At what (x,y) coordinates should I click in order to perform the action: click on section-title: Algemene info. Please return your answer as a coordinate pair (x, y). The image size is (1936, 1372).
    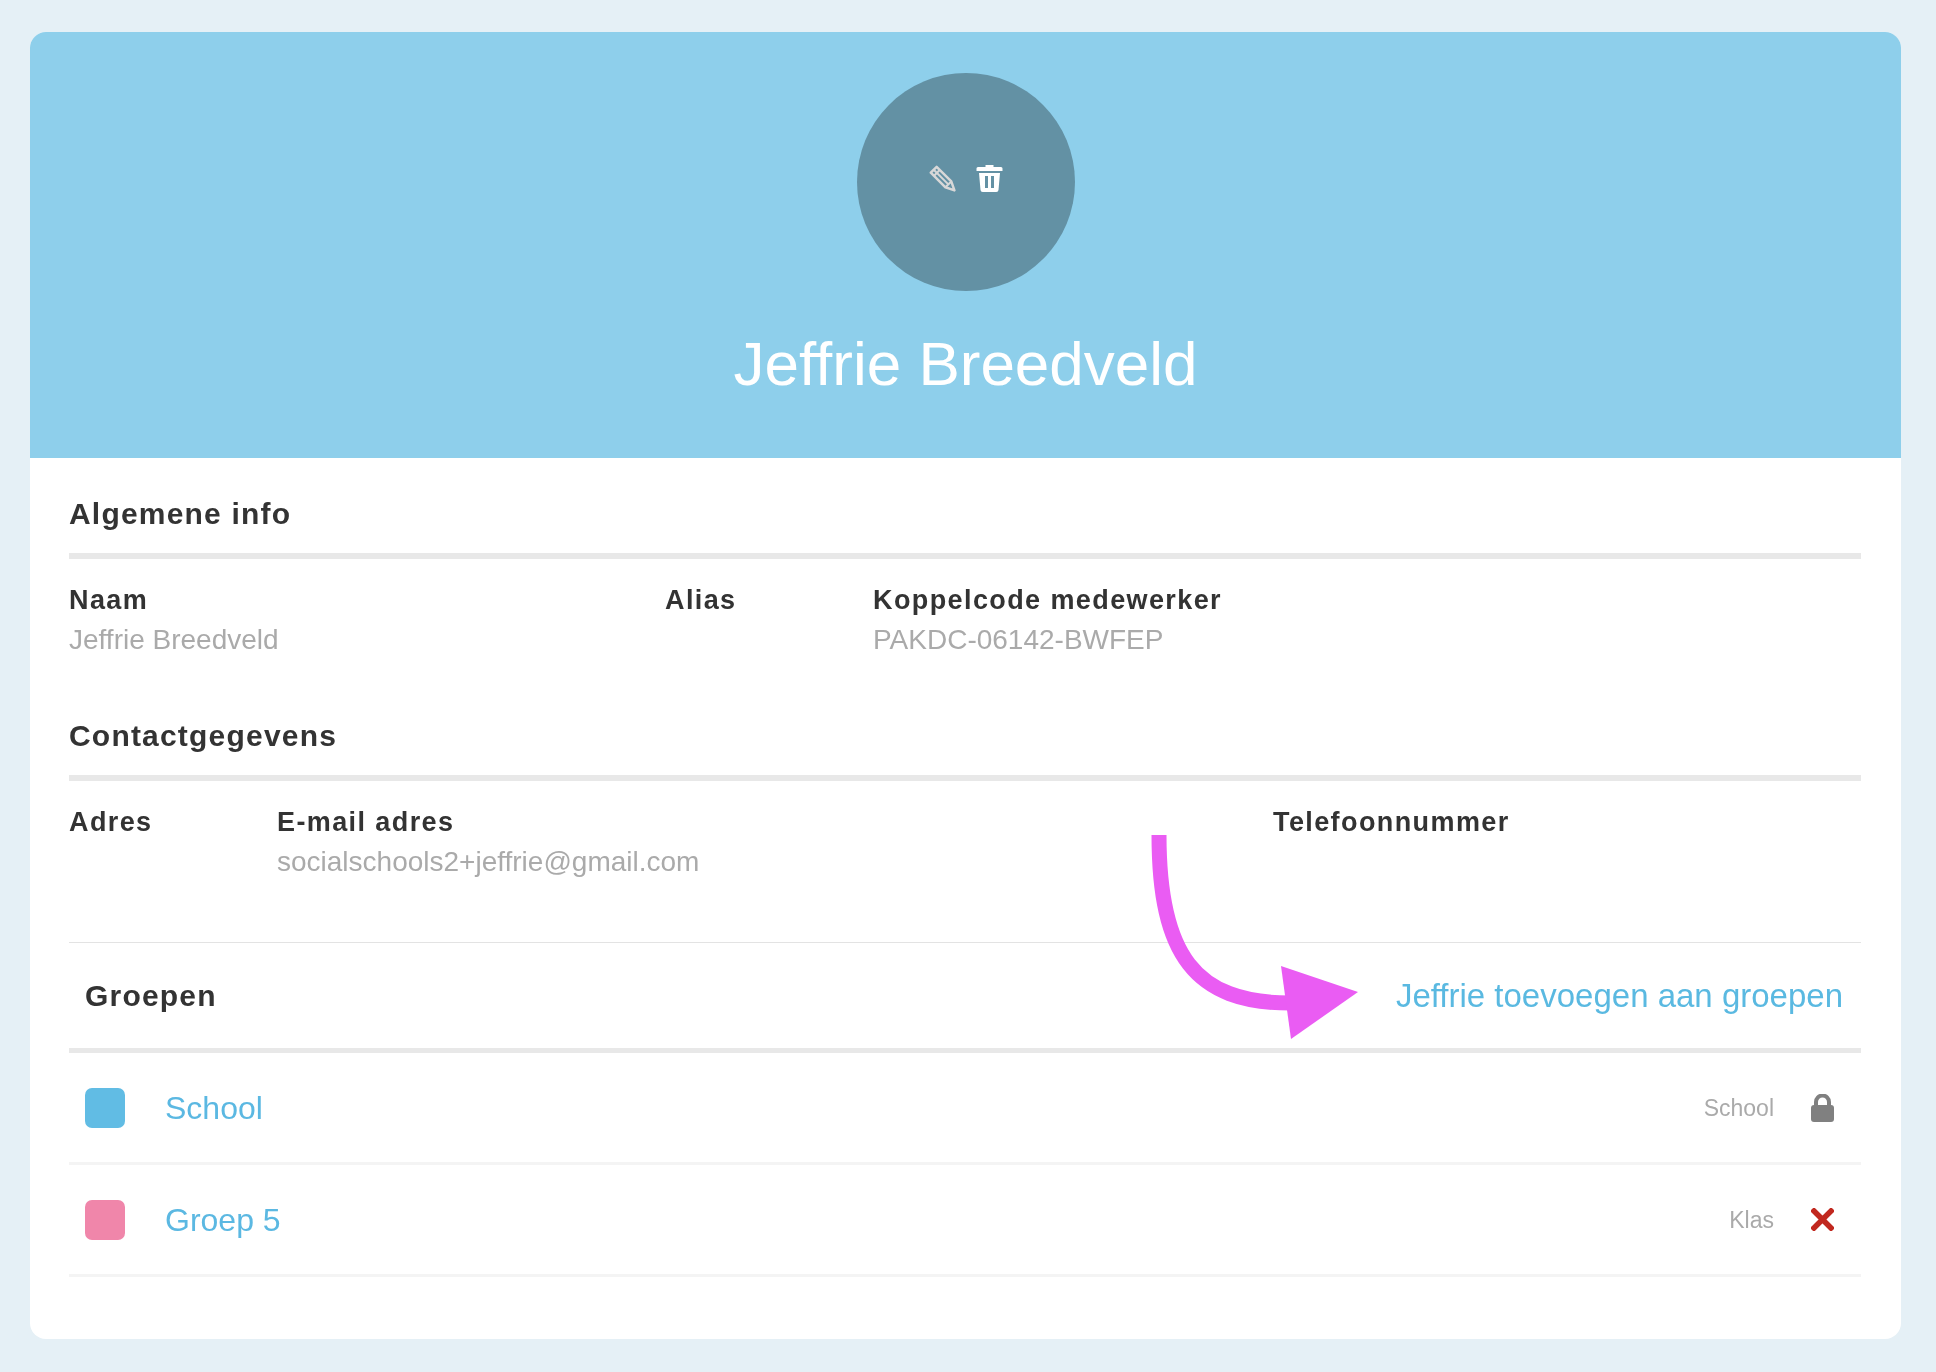
    Looking at the image, I should click on (180, 514).